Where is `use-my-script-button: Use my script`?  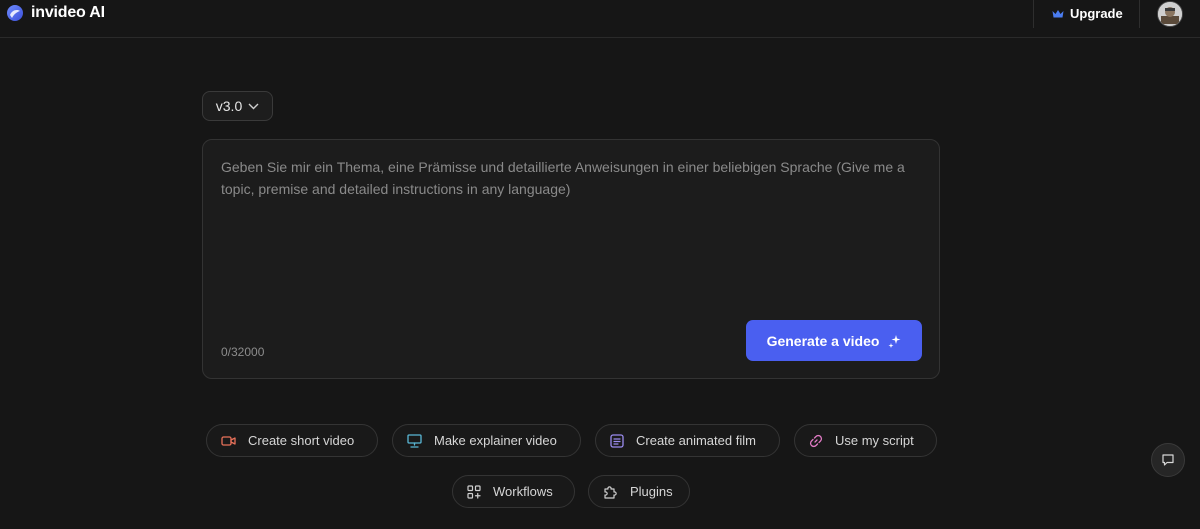 use-my-script-button: Use my script is located at coordinates (865, 440).